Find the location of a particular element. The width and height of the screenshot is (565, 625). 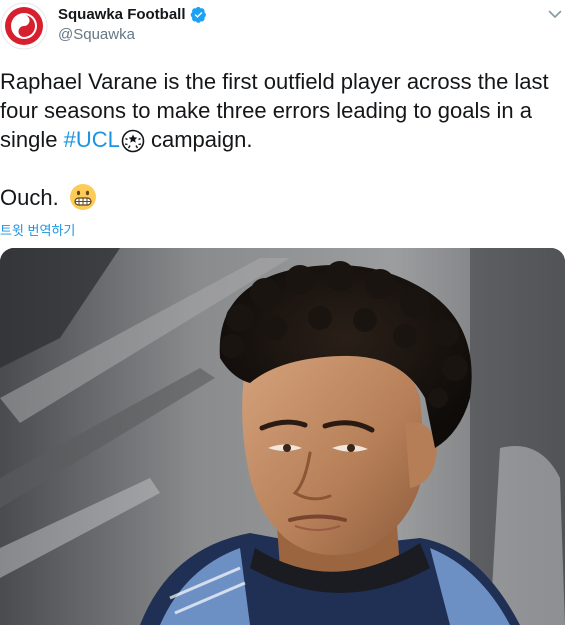

grimacing-face-icon is located at coordinates (82, 197).